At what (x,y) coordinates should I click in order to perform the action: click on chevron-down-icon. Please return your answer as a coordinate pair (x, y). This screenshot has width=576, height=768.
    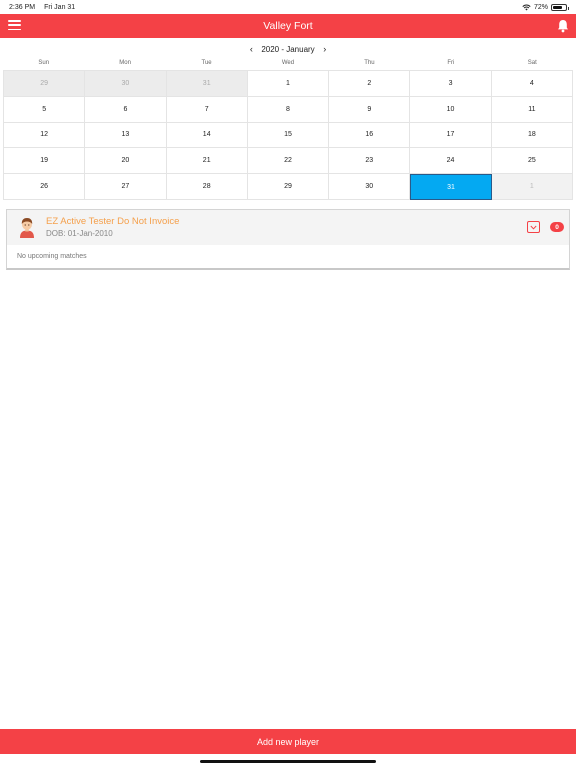
    Looking at the image, I should click on (533, 227).